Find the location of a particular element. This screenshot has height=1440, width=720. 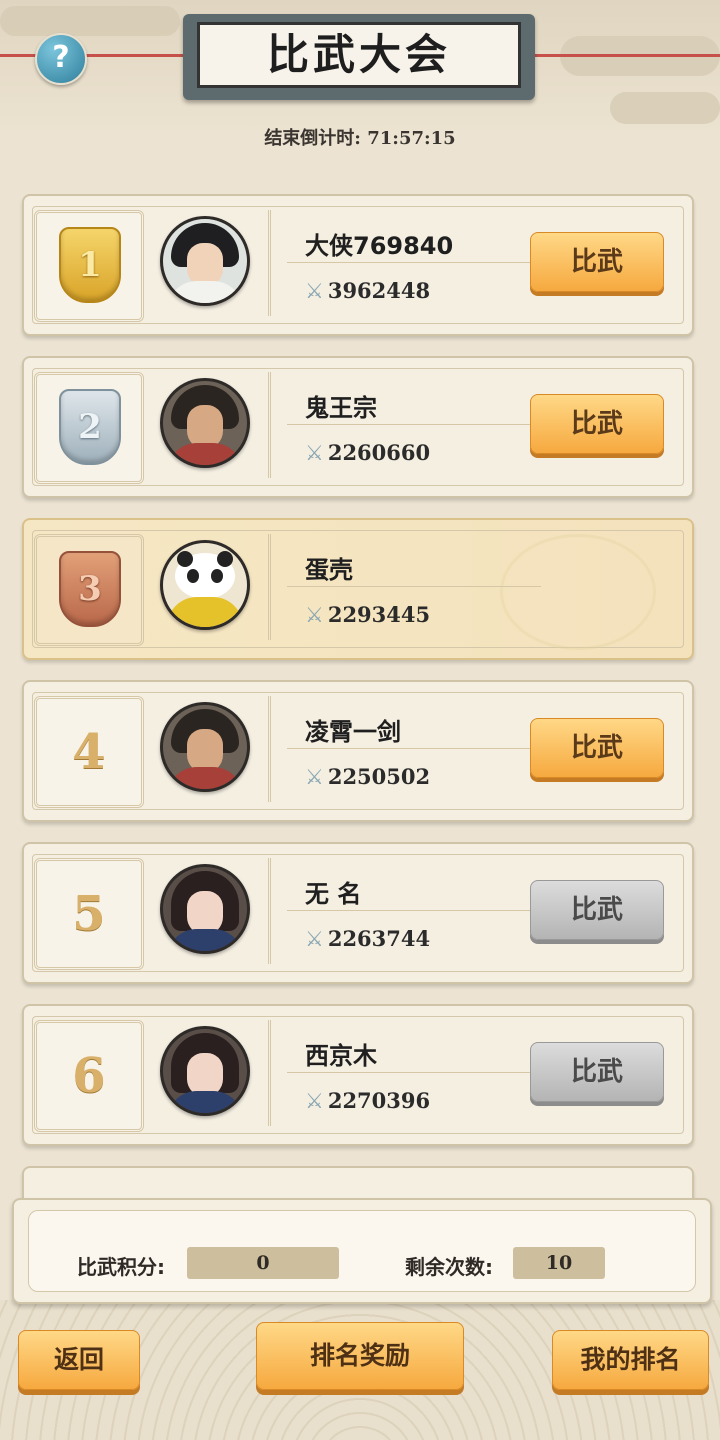

player-name: 蛋壳 is located at coordinates (329, 570).